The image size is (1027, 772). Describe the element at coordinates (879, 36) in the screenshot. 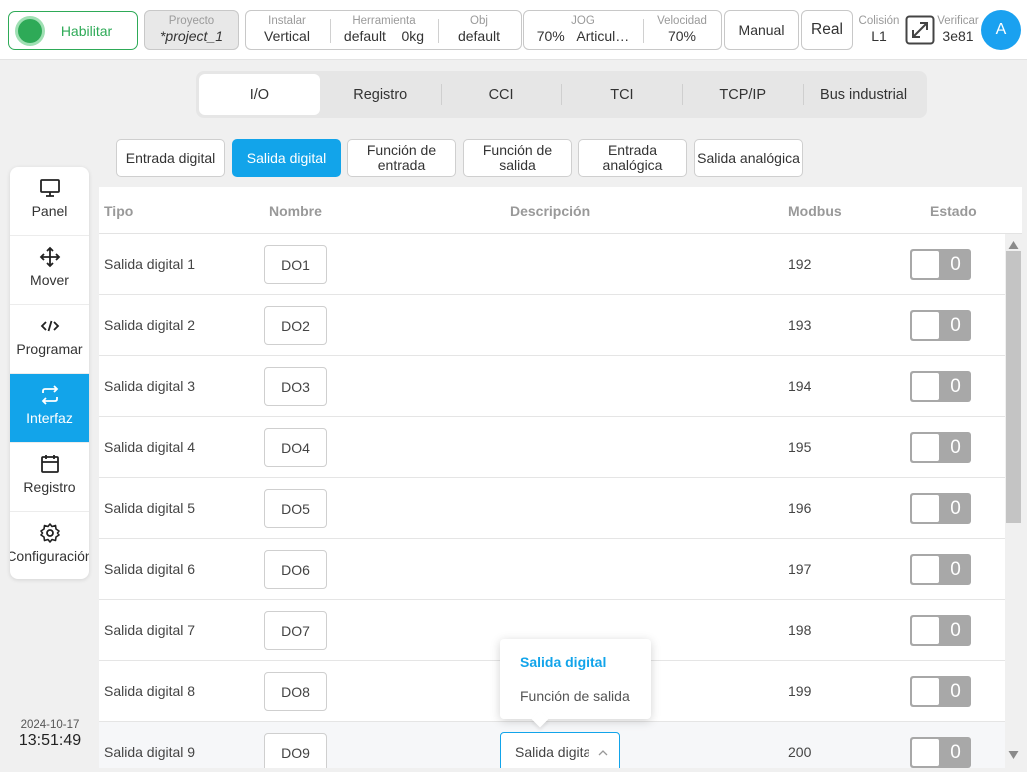

I see `collision-value: L1` at that location.